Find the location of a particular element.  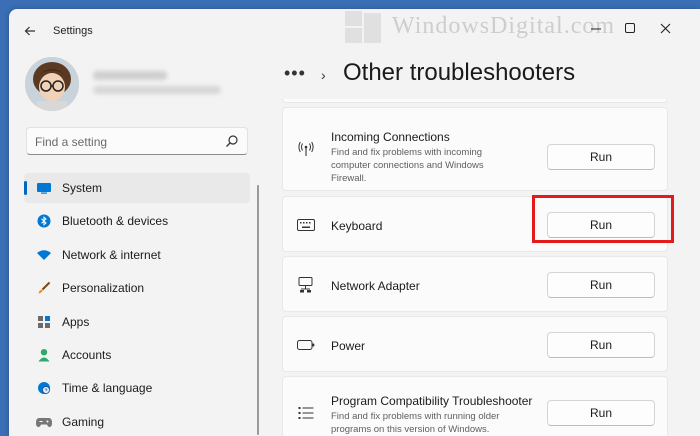

close-icon is located at coordinates (665, 28).